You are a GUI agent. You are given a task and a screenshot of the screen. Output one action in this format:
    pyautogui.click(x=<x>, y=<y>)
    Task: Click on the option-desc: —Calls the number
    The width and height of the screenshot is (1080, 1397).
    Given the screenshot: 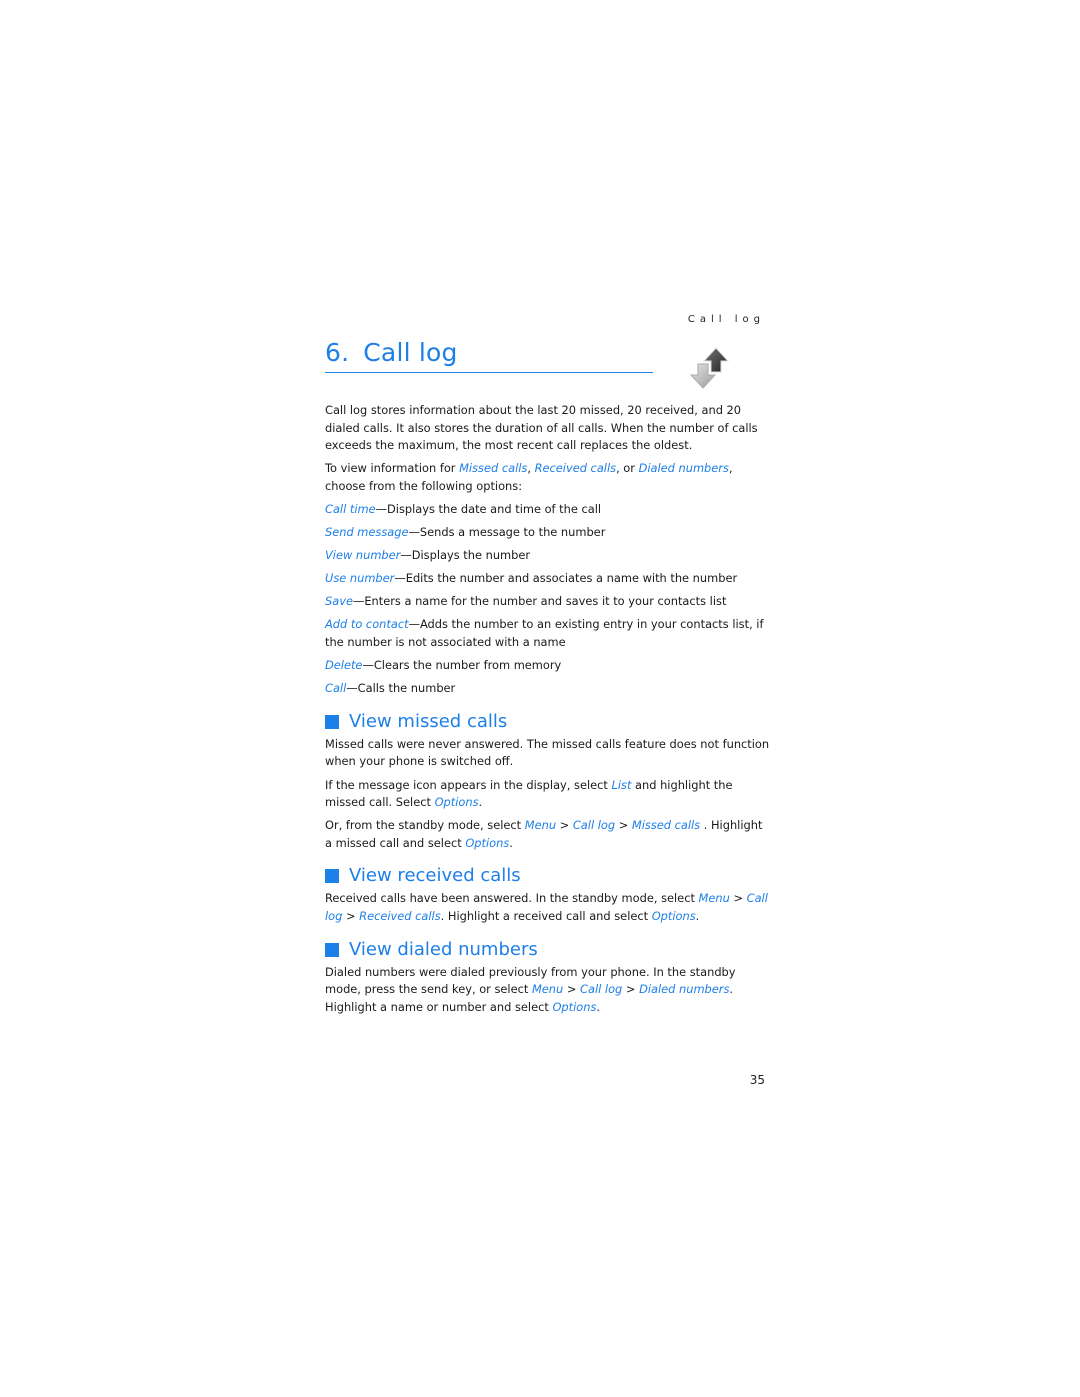 What is the action you would take?
    pyautogui.click(x=401, y=688)
    